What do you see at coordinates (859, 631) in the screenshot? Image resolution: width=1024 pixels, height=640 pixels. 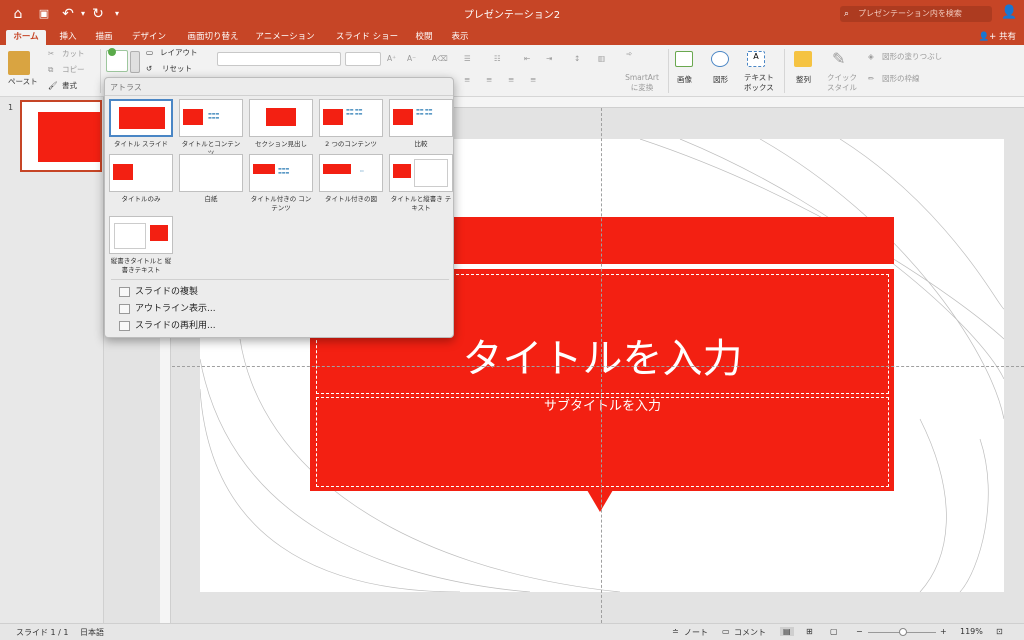 I see `zoom-out-icon: −` at bounding box center [859, 631].